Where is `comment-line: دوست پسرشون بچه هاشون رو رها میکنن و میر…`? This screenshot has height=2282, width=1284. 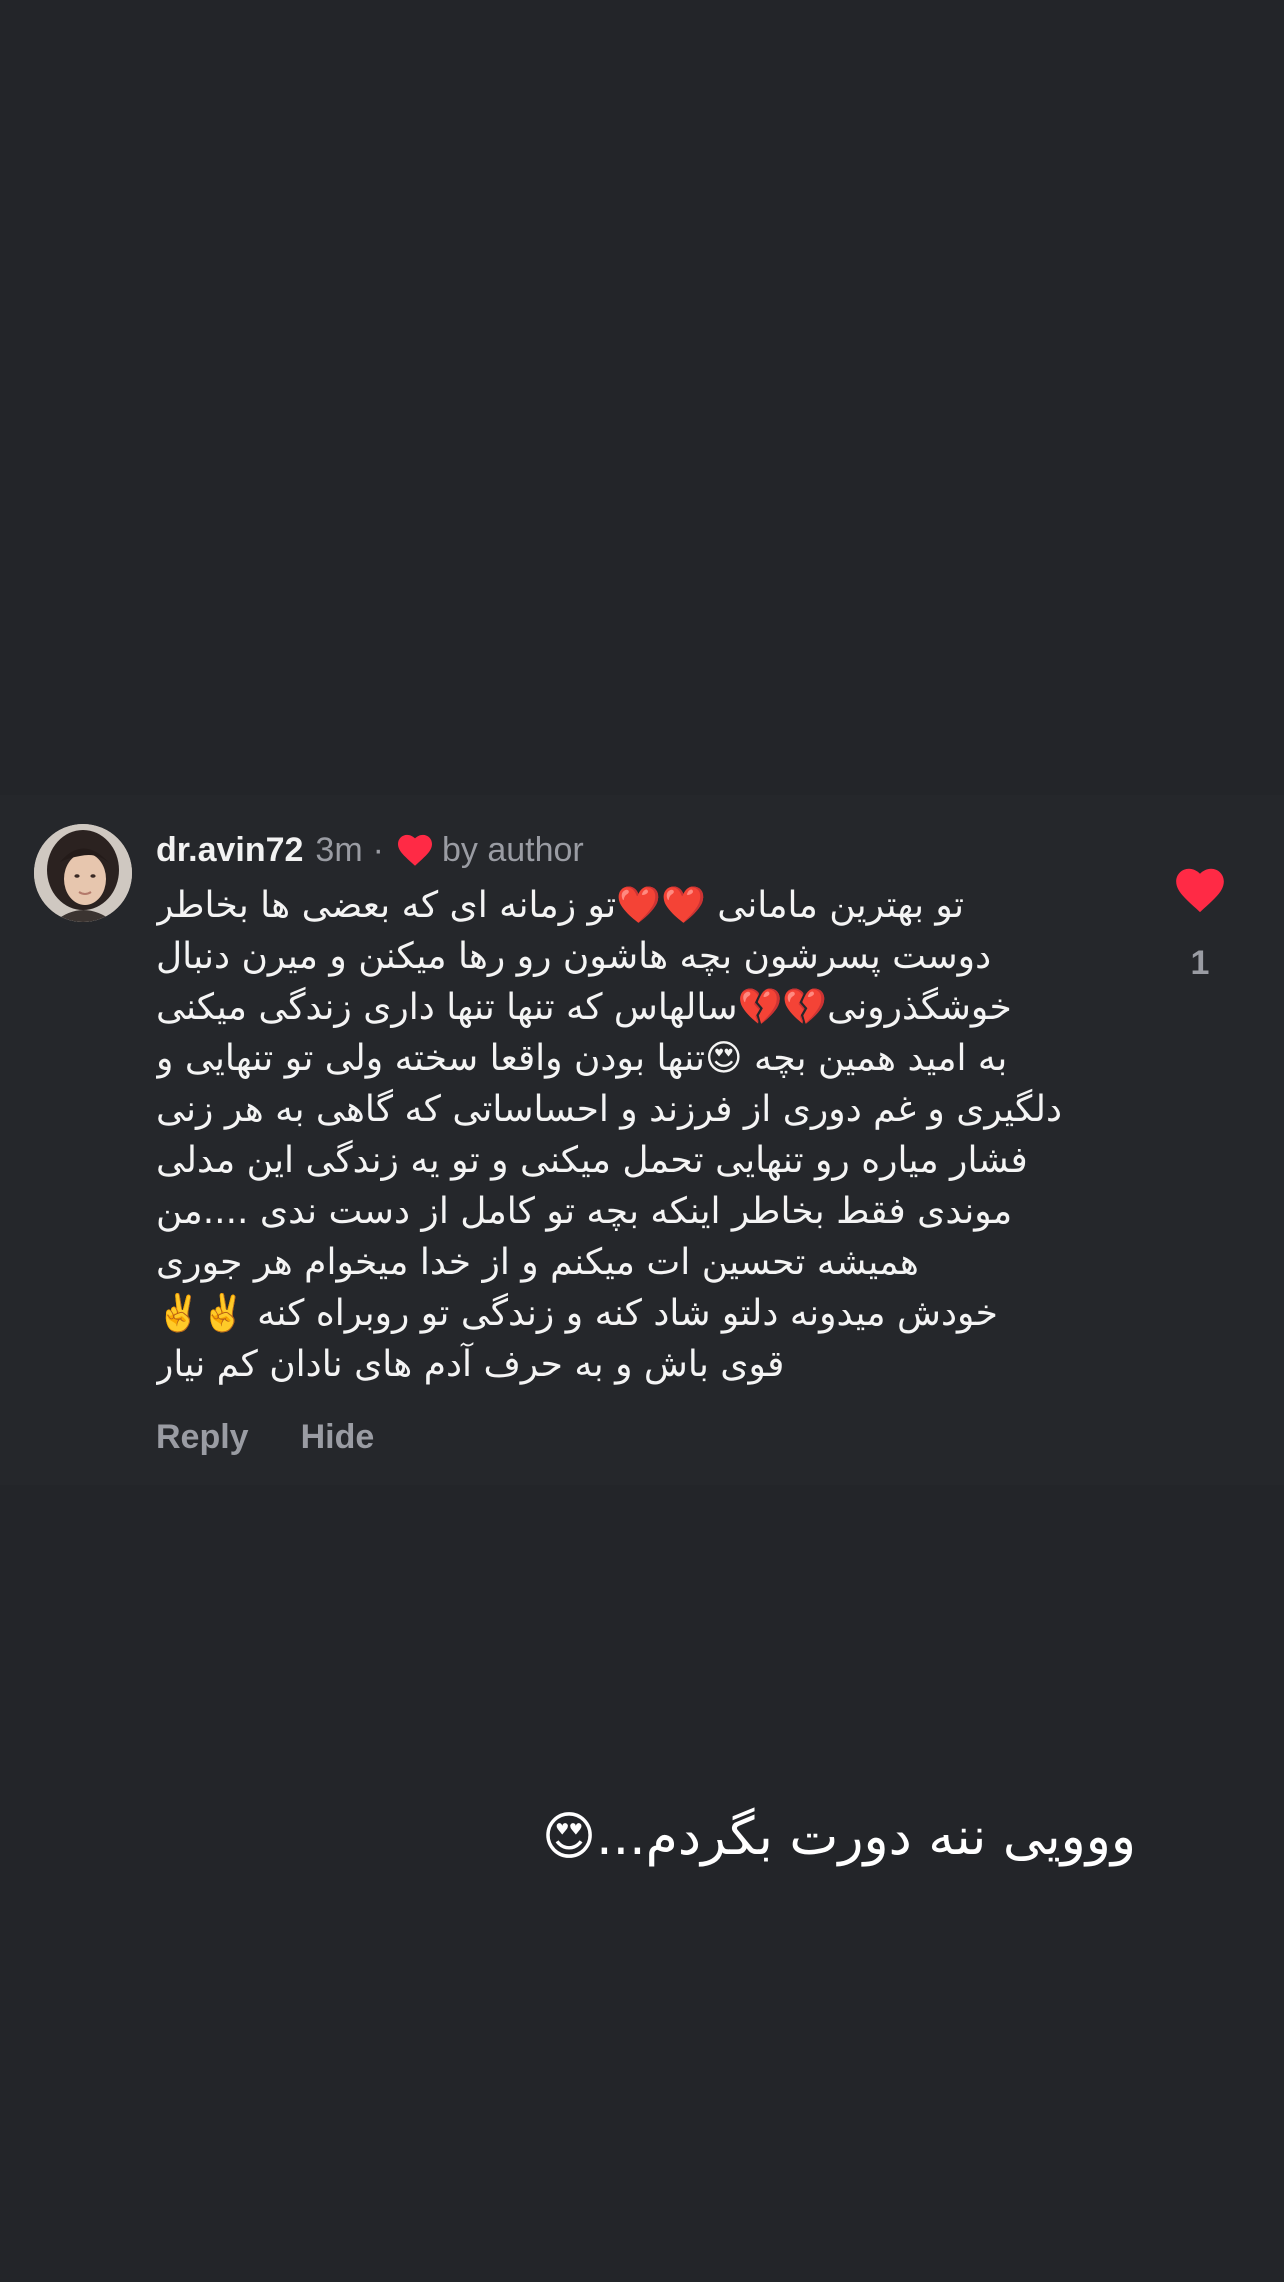 comment-line: دوست پسرشون بچه هاشون رو رها میکنن و میر… is located at coordinates (574, 956).